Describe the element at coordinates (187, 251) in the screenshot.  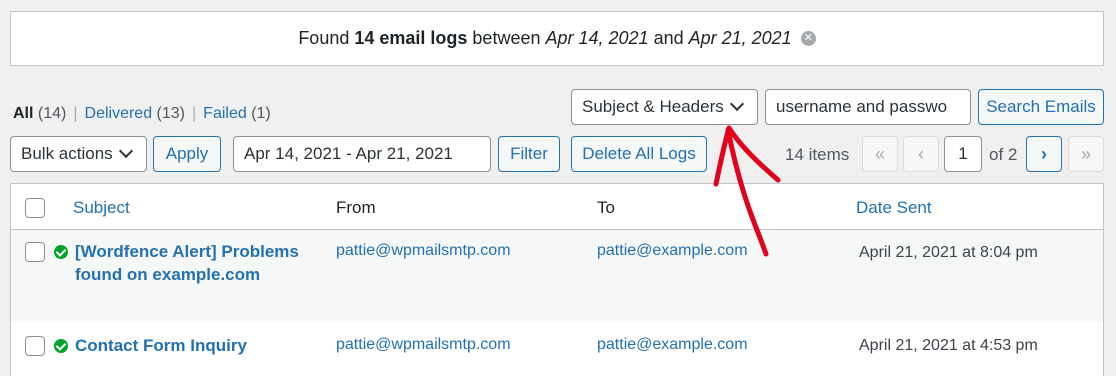
I see `email-subject-line: [Wordfence Alert] Problems` at that location.